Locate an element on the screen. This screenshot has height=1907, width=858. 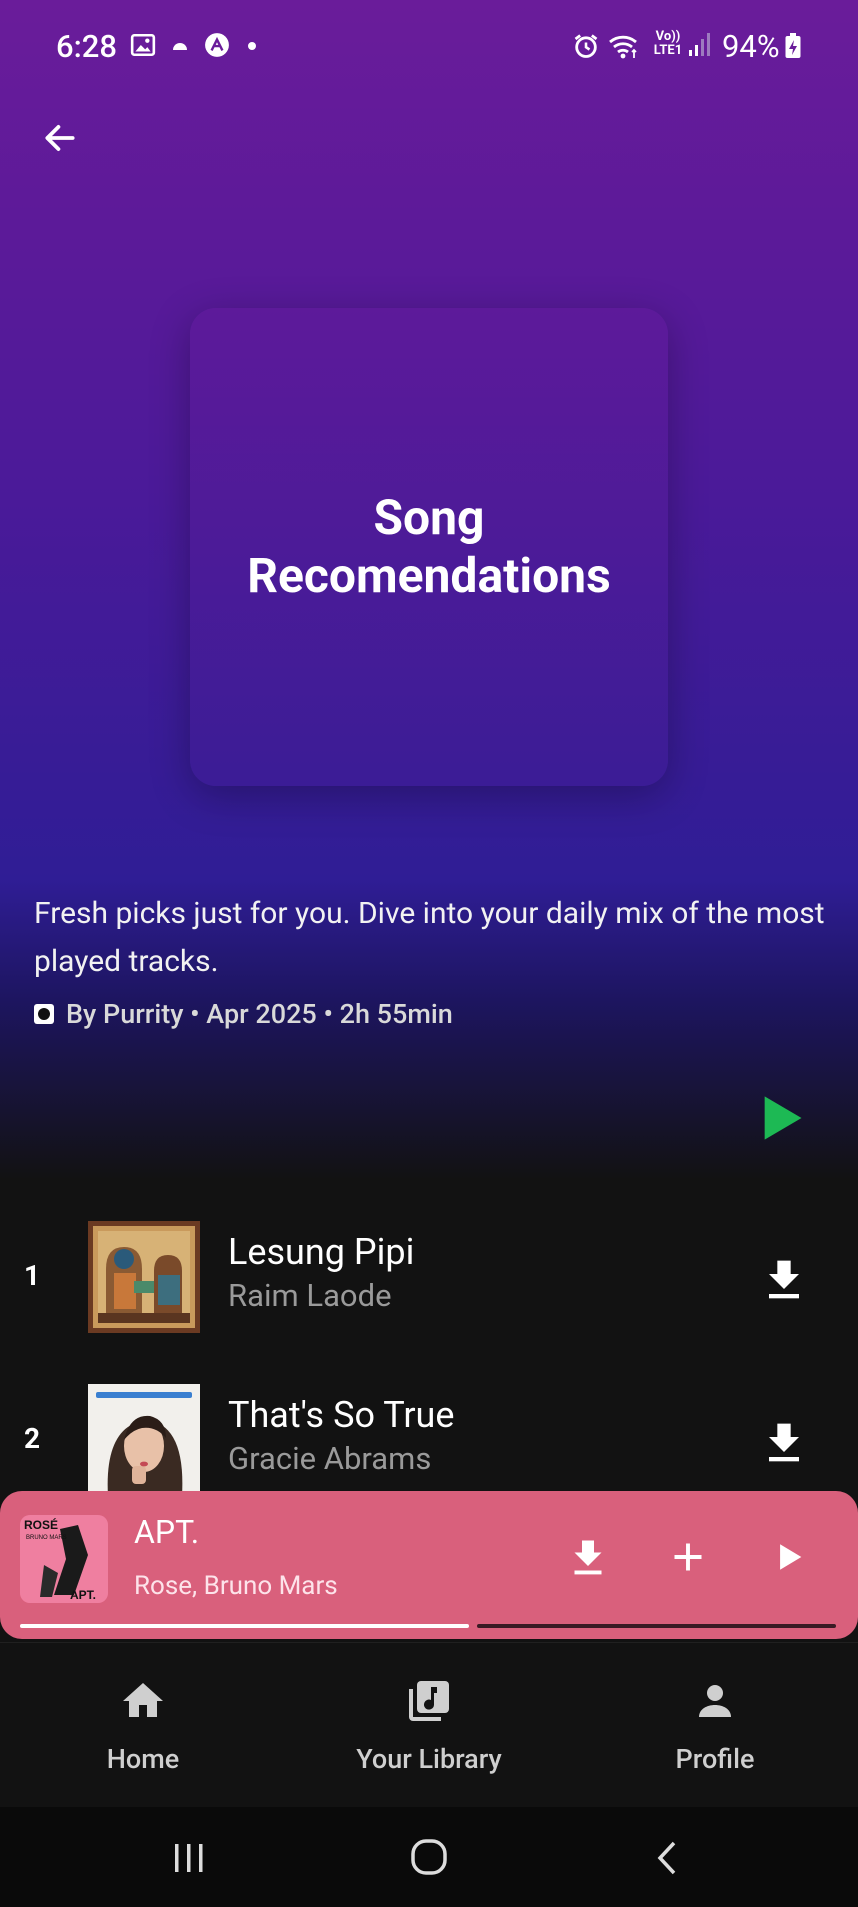
app-notification-icon is located at coordinates (217, 45).